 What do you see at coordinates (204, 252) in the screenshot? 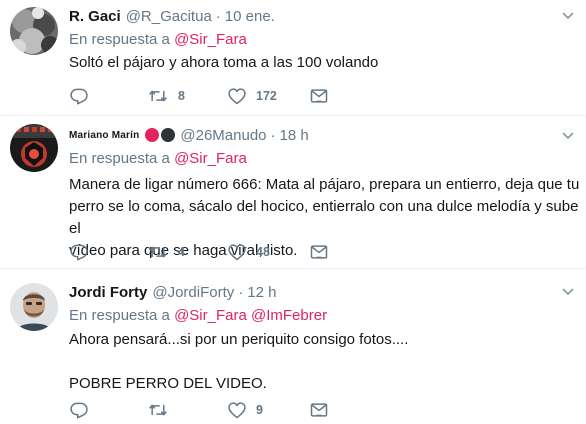
I see `tweet-actions: 4 48` at bounding box center [204, 252].